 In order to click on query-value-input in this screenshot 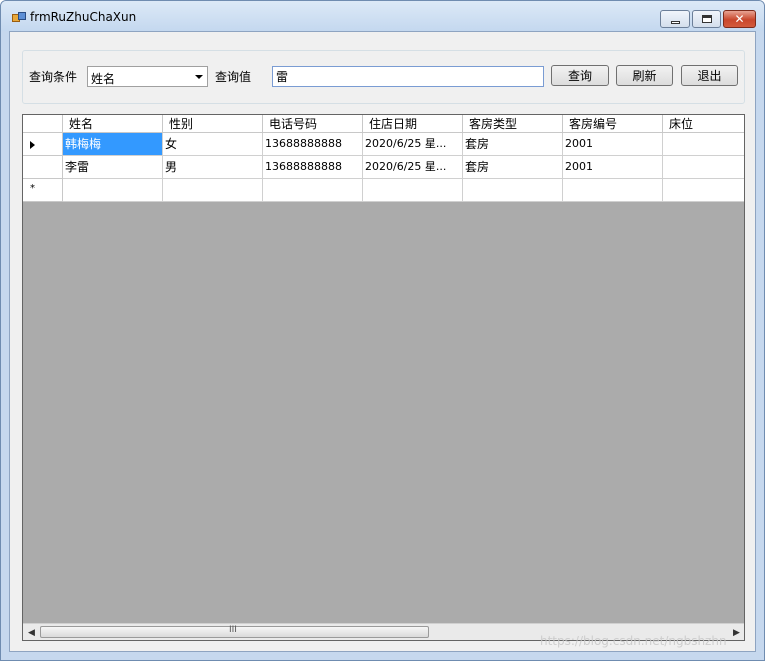, I will do `click(407, 76)`.